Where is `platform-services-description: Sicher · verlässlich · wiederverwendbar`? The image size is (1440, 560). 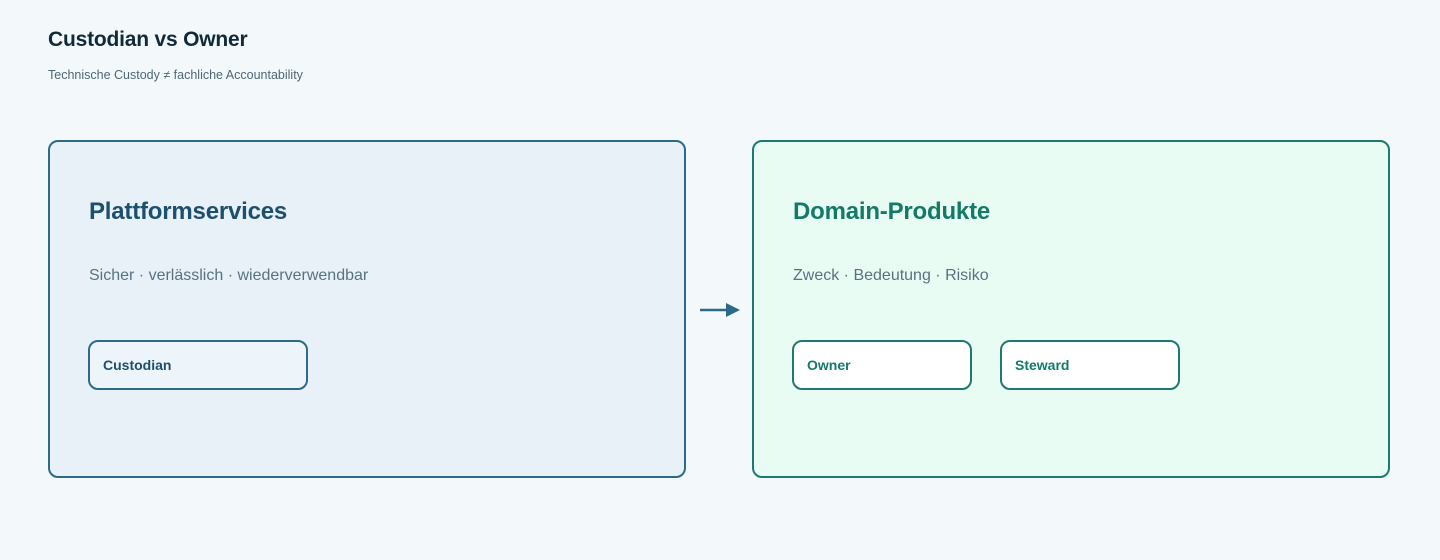
platform-services-description: Sicher · verlässlich · wiederverwendbar is located at coordinates (229, 275).